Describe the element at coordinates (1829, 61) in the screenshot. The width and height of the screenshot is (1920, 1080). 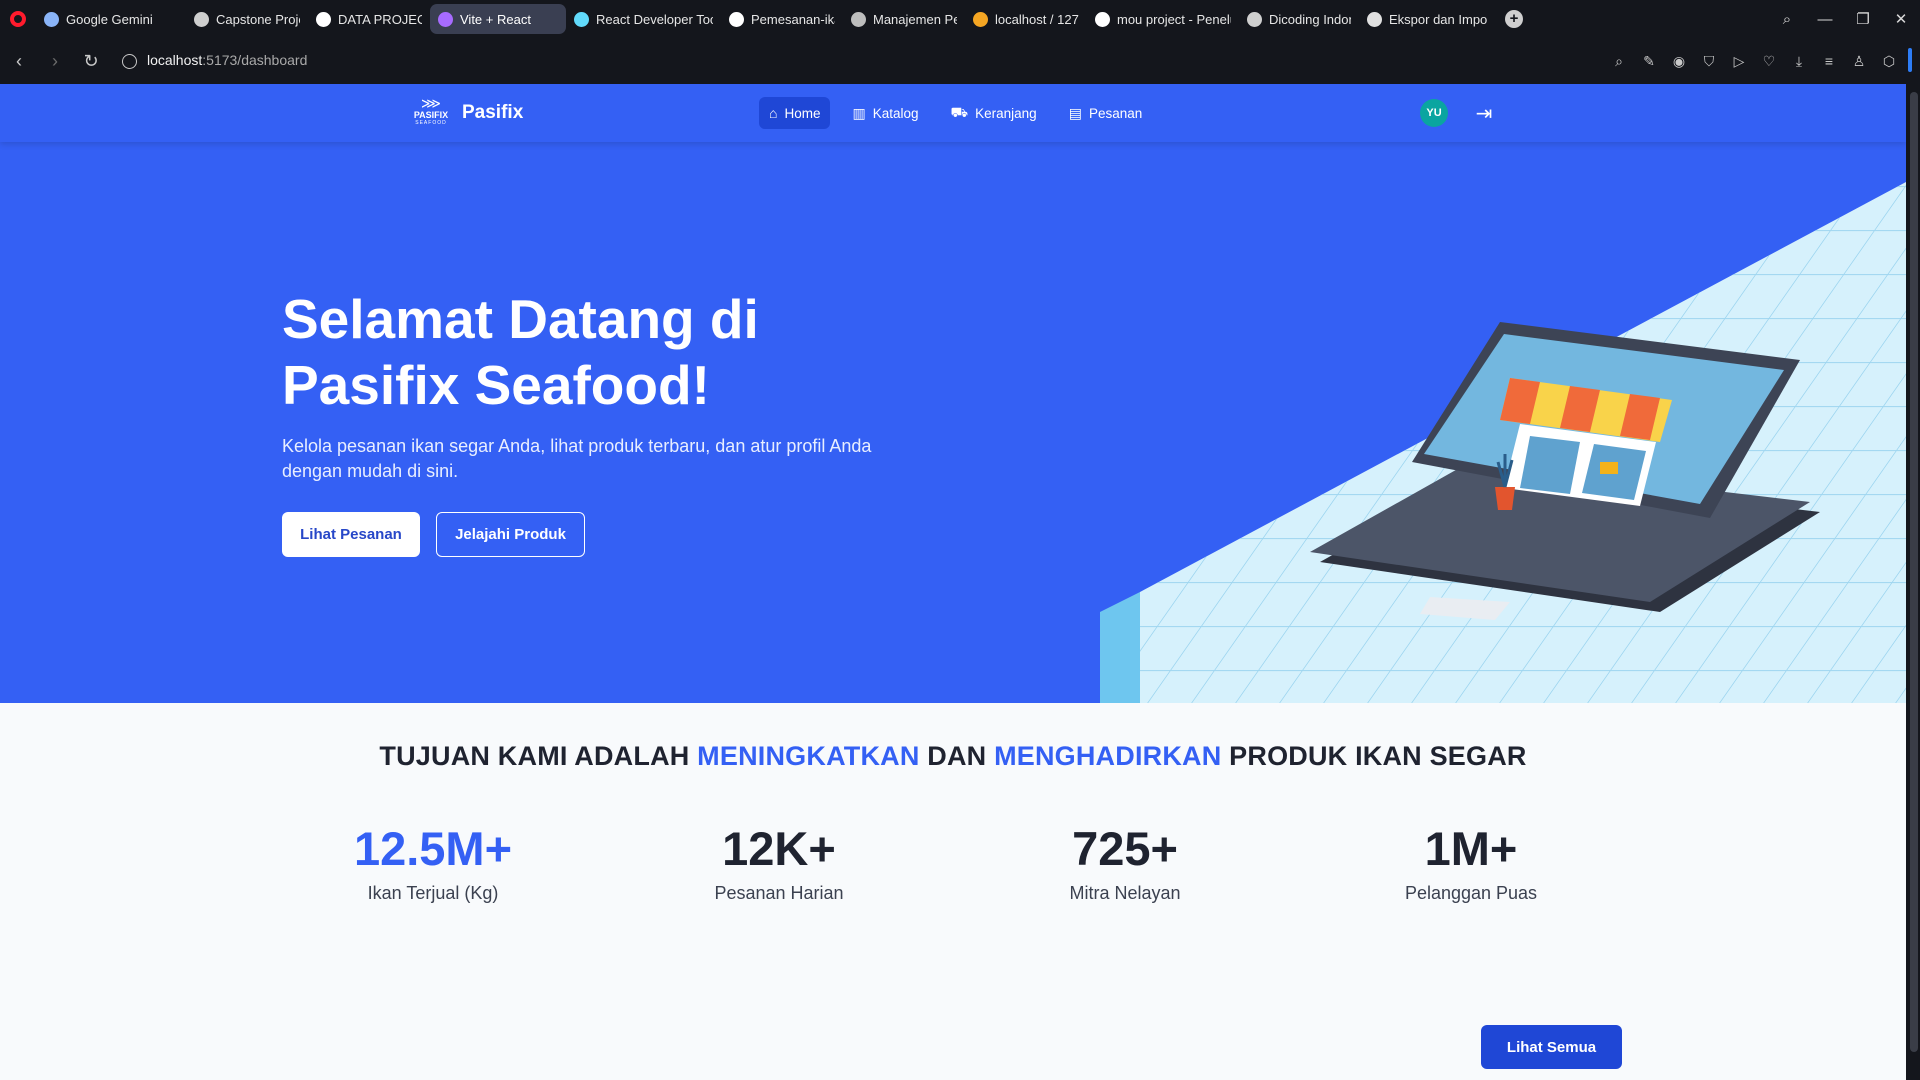
I see `menu-icon: ≡` at that location.